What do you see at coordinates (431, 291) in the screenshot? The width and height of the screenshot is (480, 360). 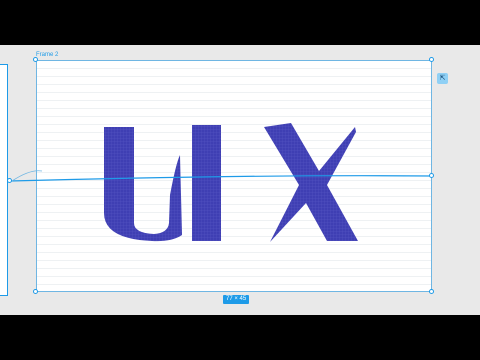 I see `resize-handle-bottom-right` at bounding box center [431, 291].